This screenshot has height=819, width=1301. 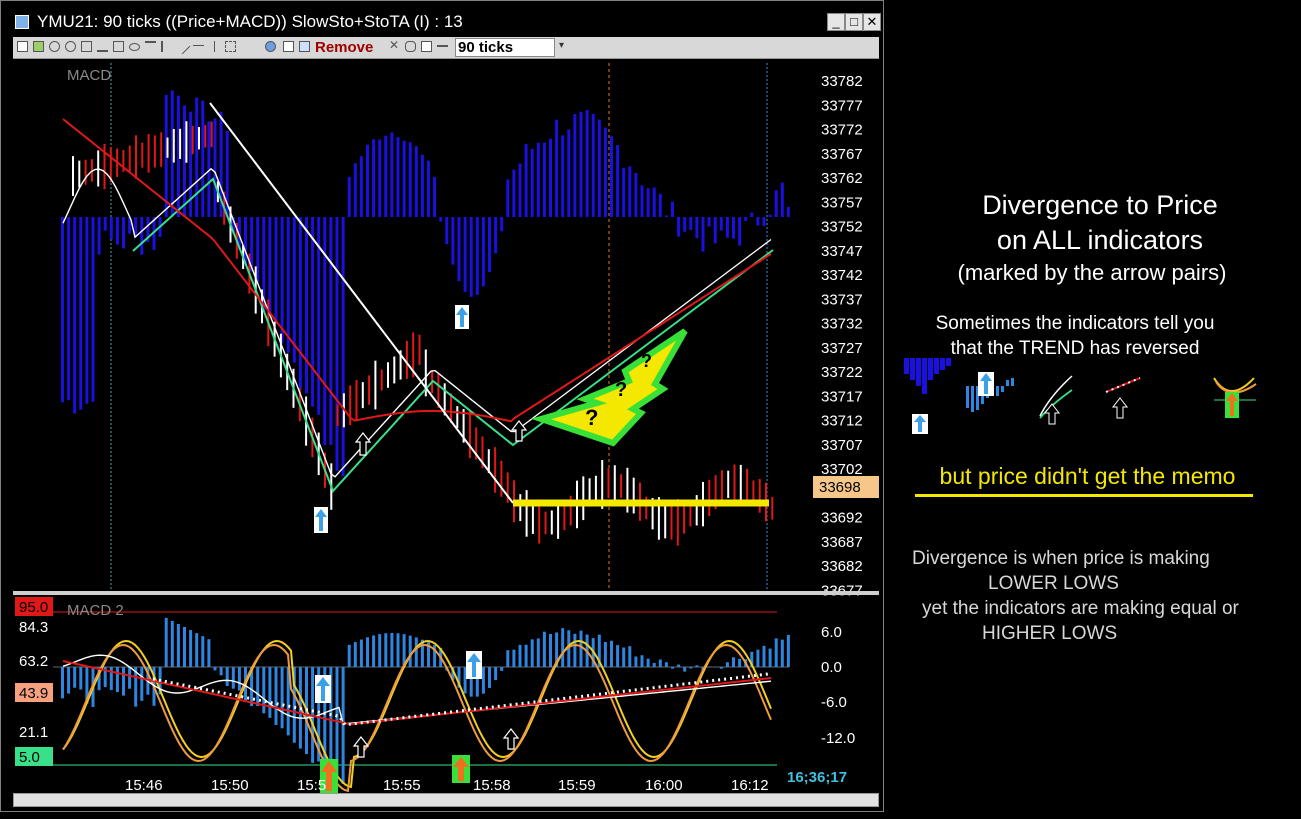 What do you see at coordinates (166, 46) in the screenshot?
I see `trendline-icon` at bounding box center [166, 46].